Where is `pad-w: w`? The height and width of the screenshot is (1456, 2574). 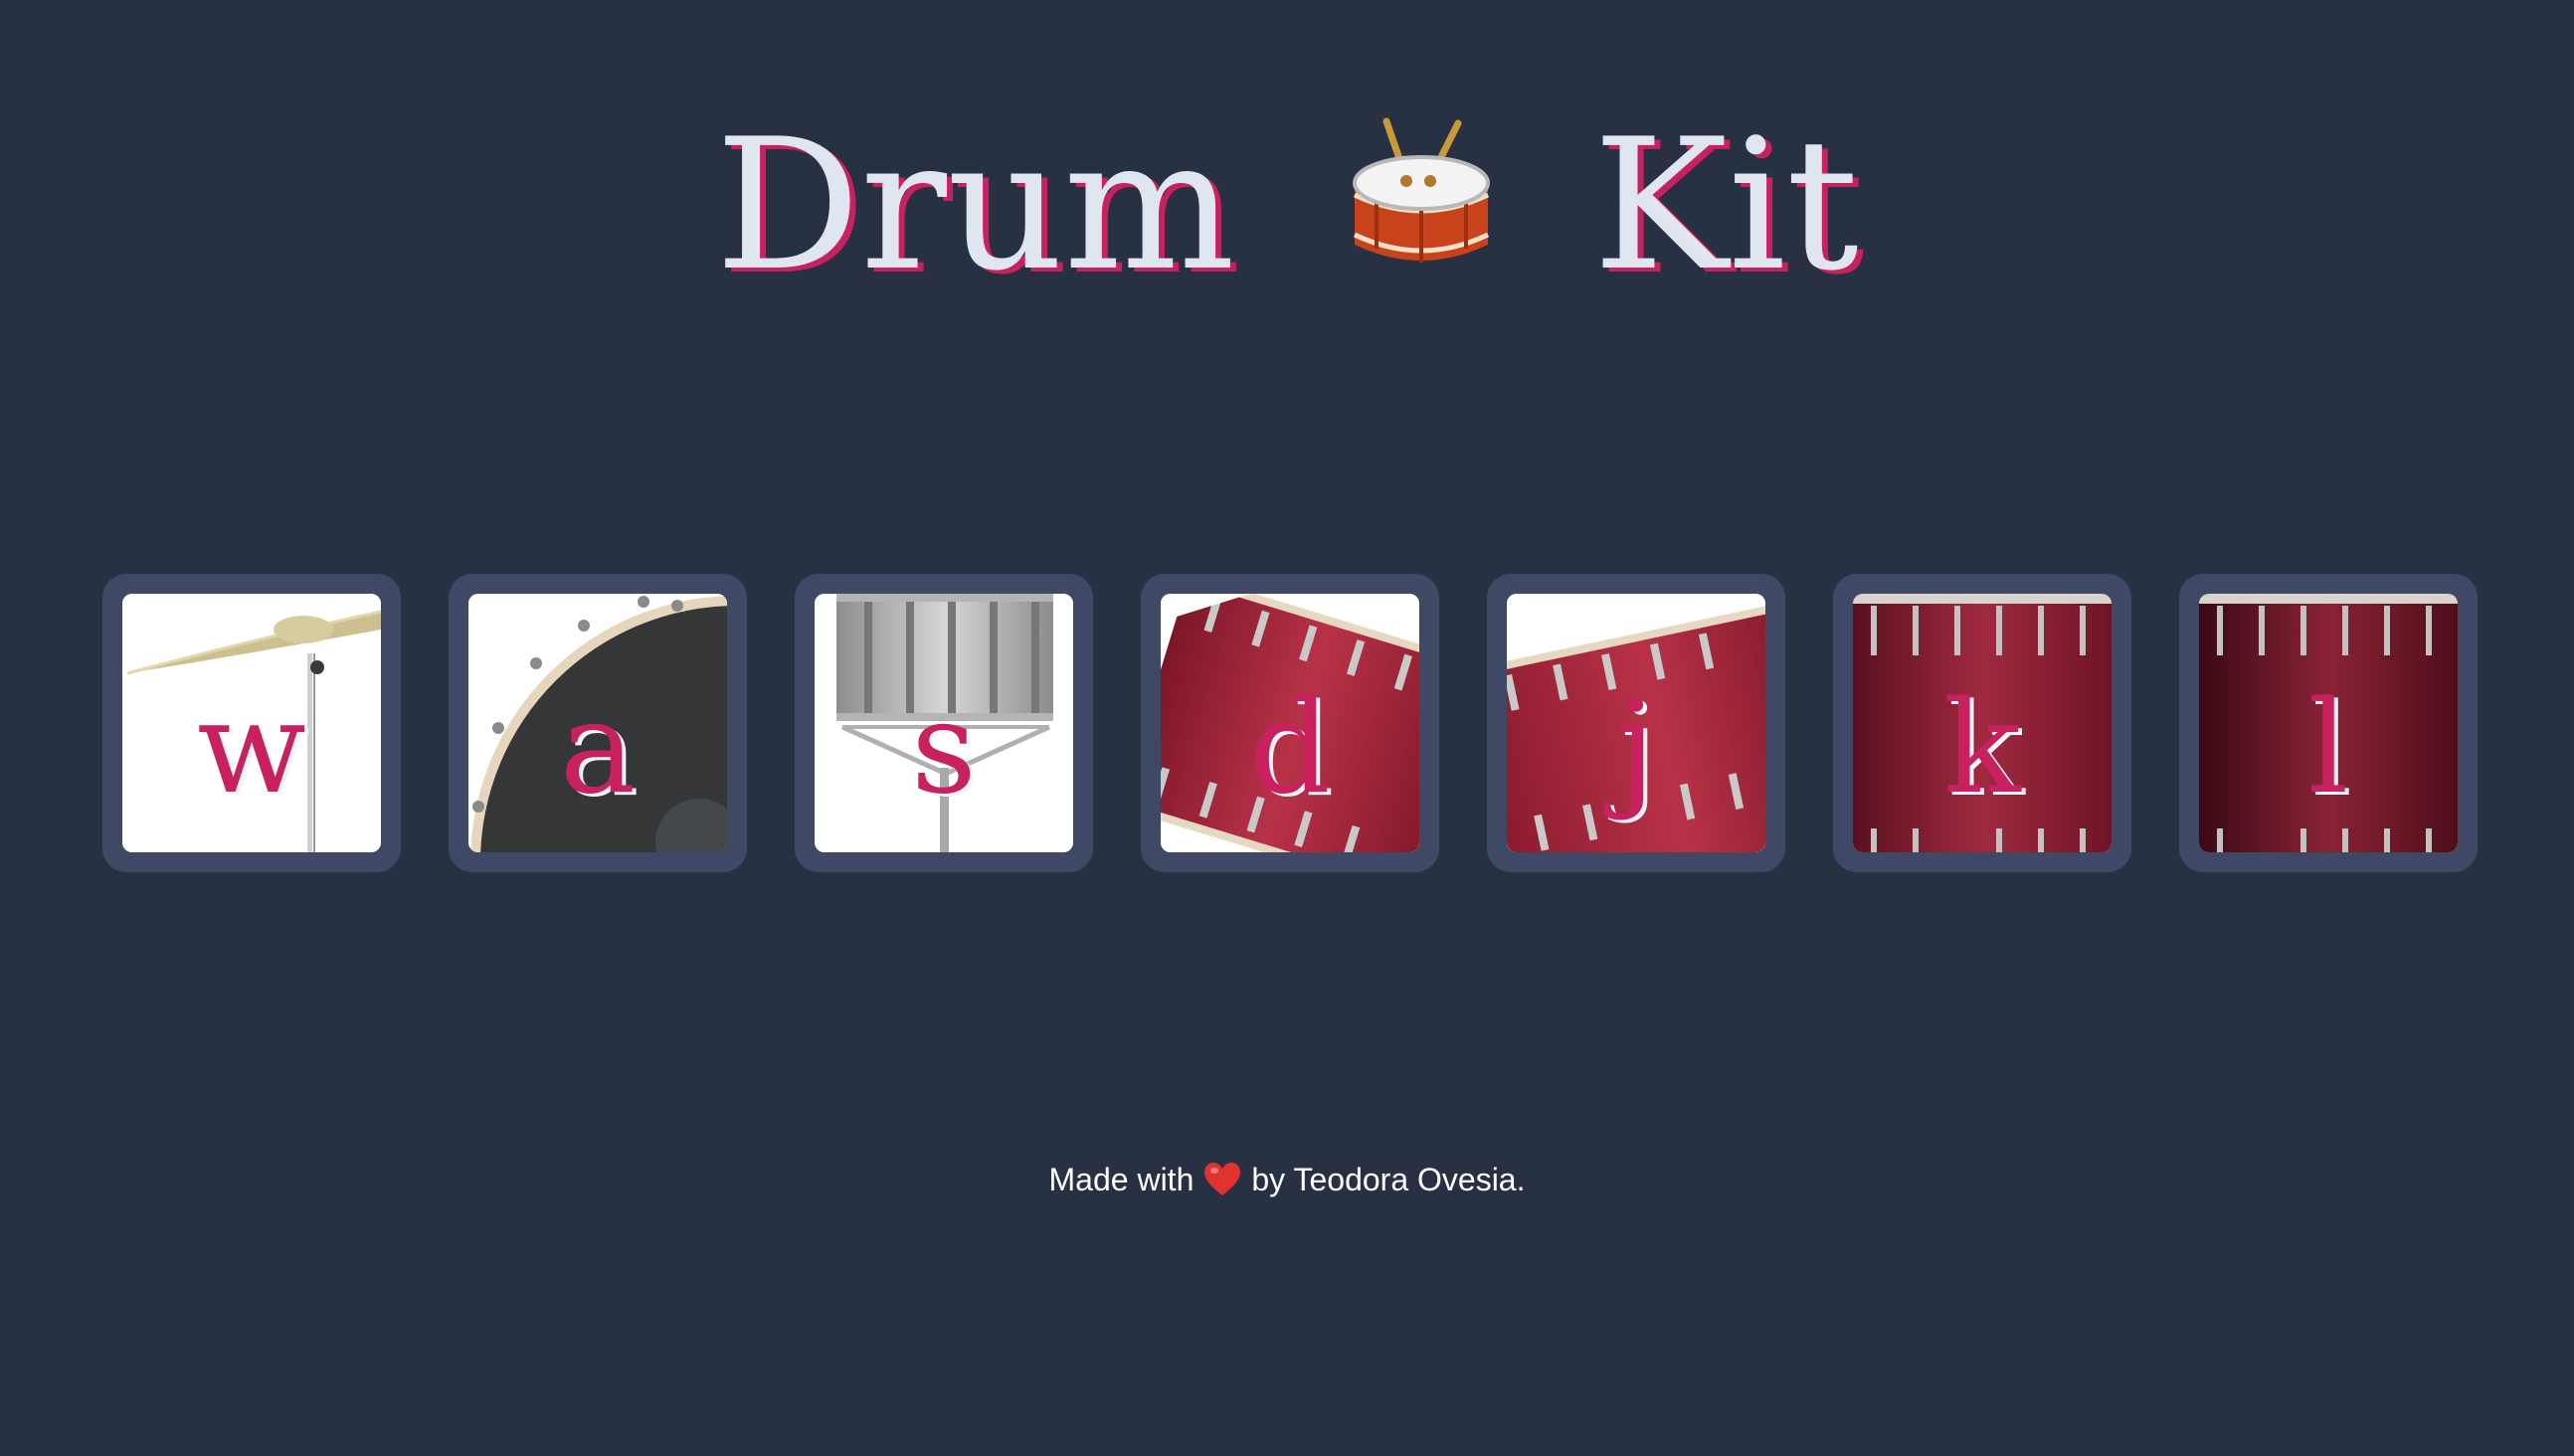 pad-w: w is located at coordinates (251, 723).